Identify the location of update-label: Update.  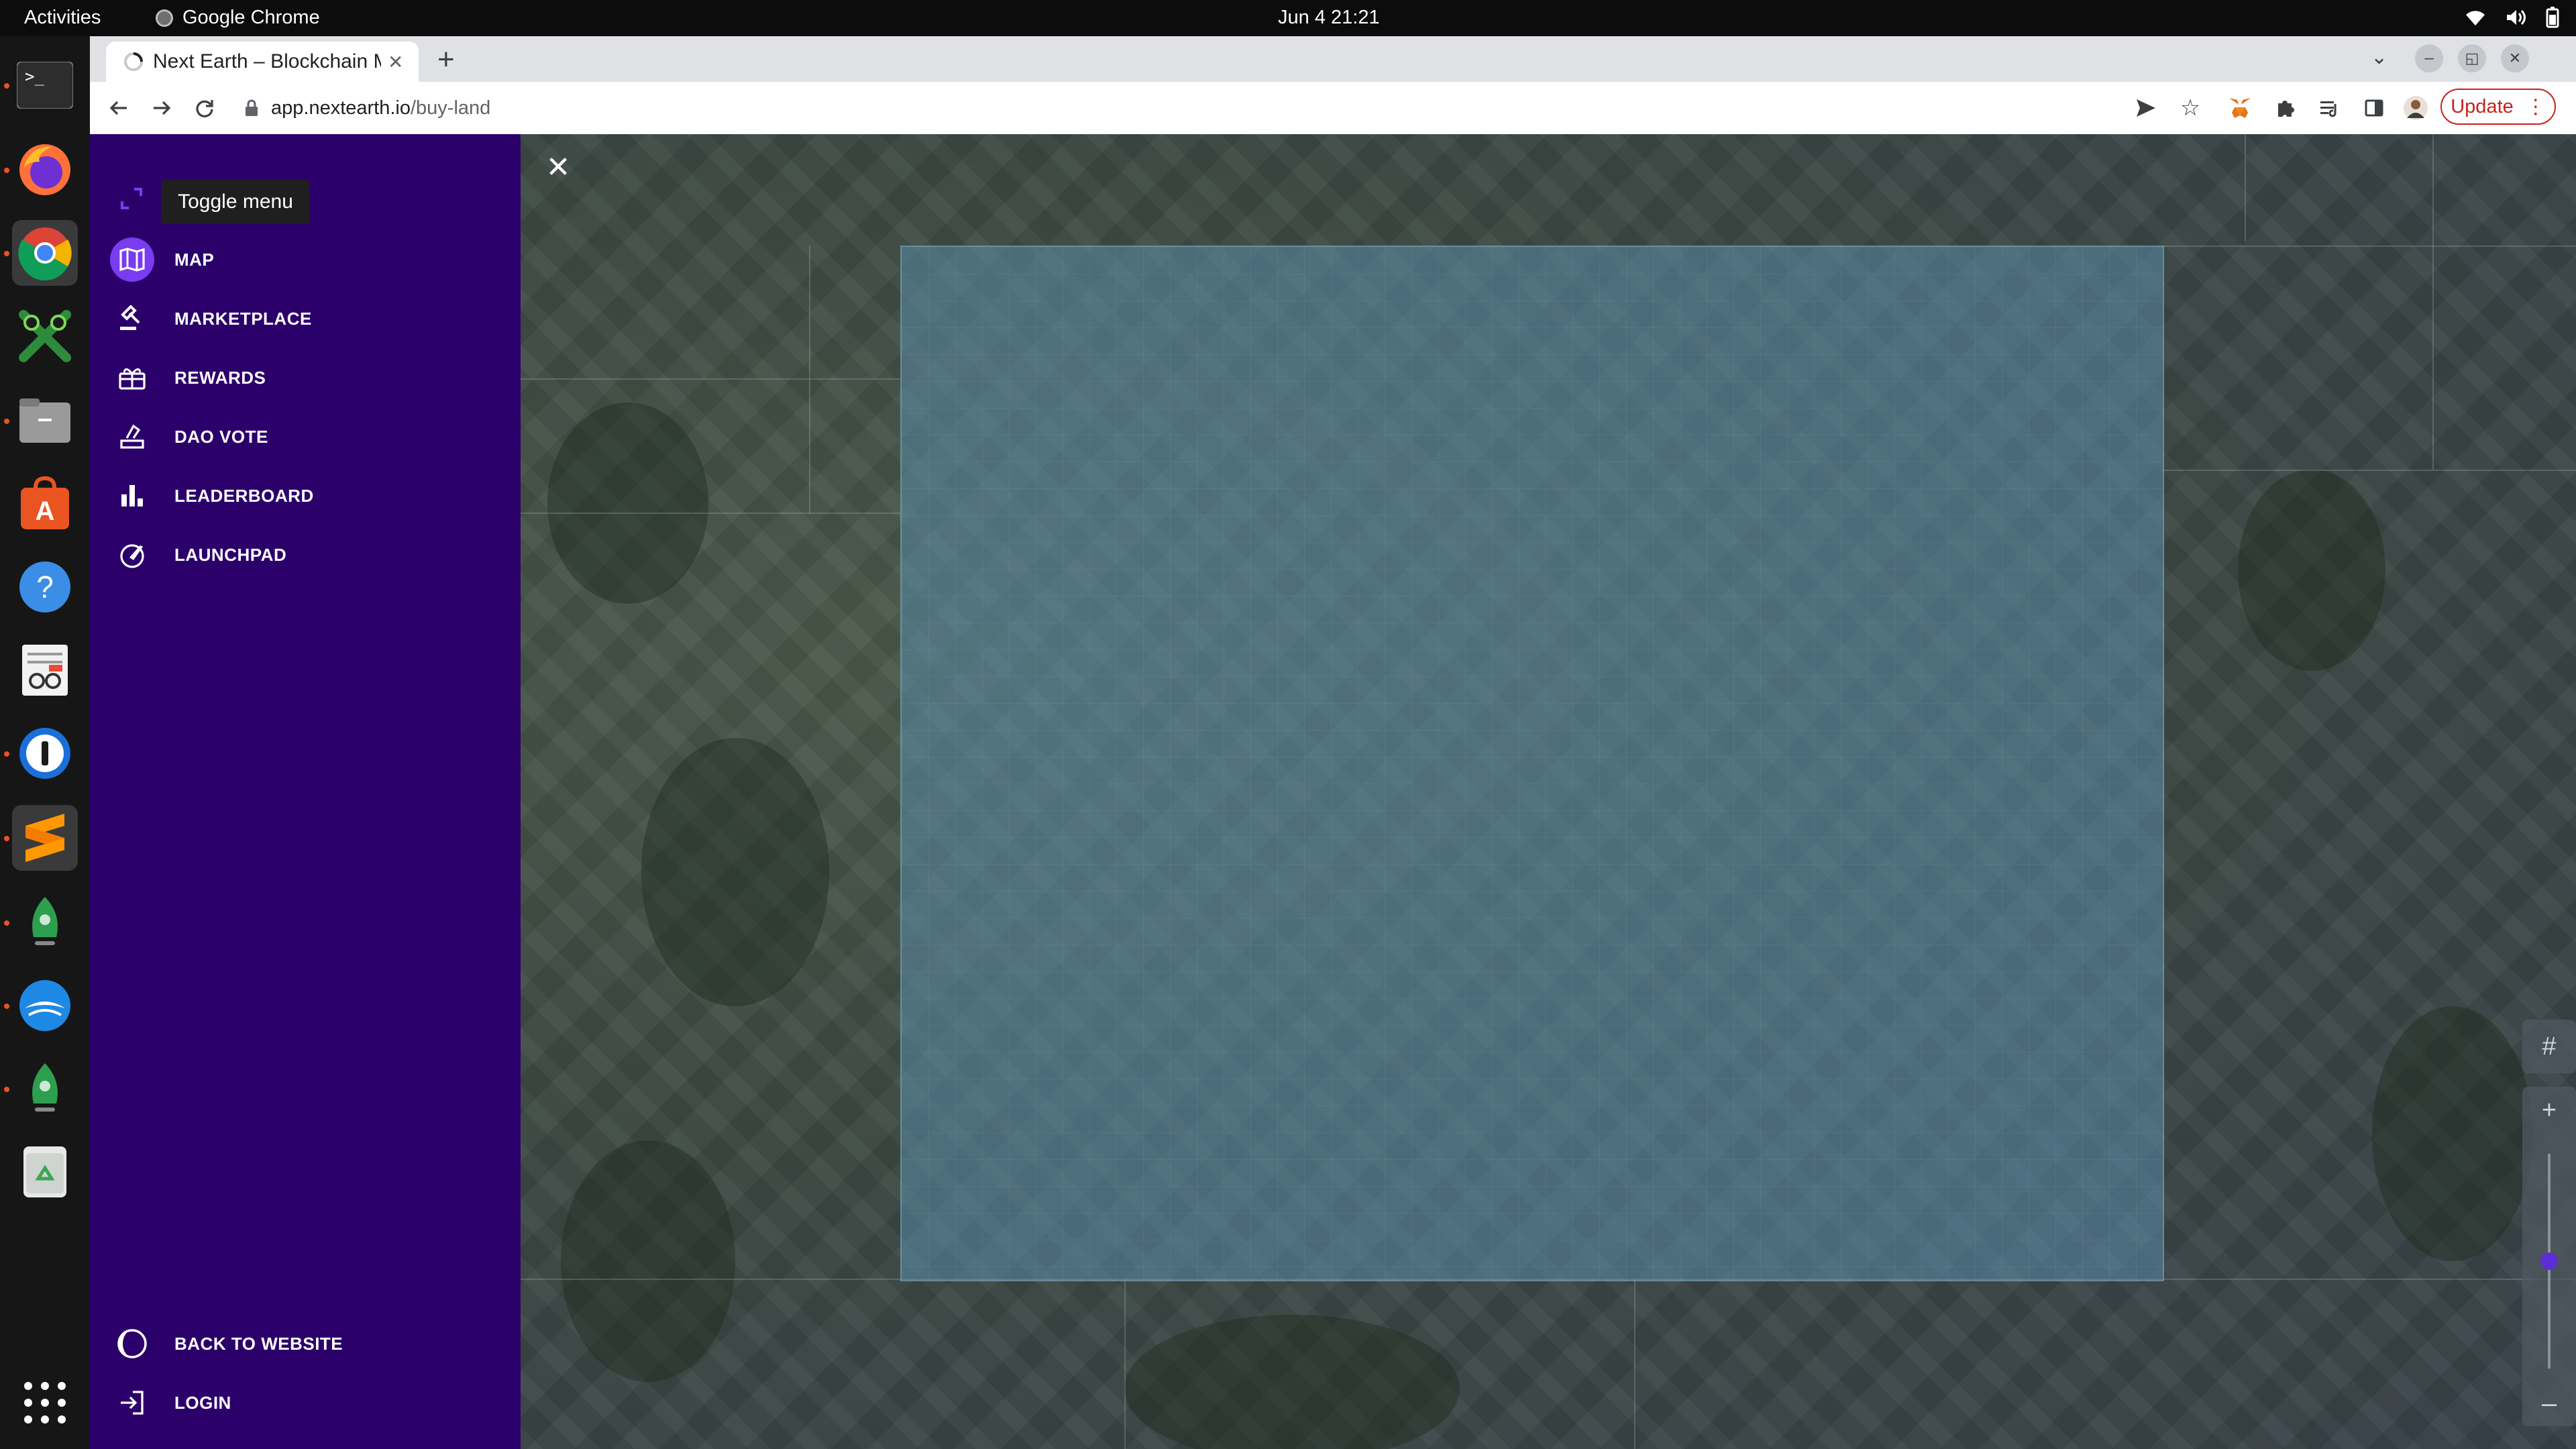
(2482, 106).